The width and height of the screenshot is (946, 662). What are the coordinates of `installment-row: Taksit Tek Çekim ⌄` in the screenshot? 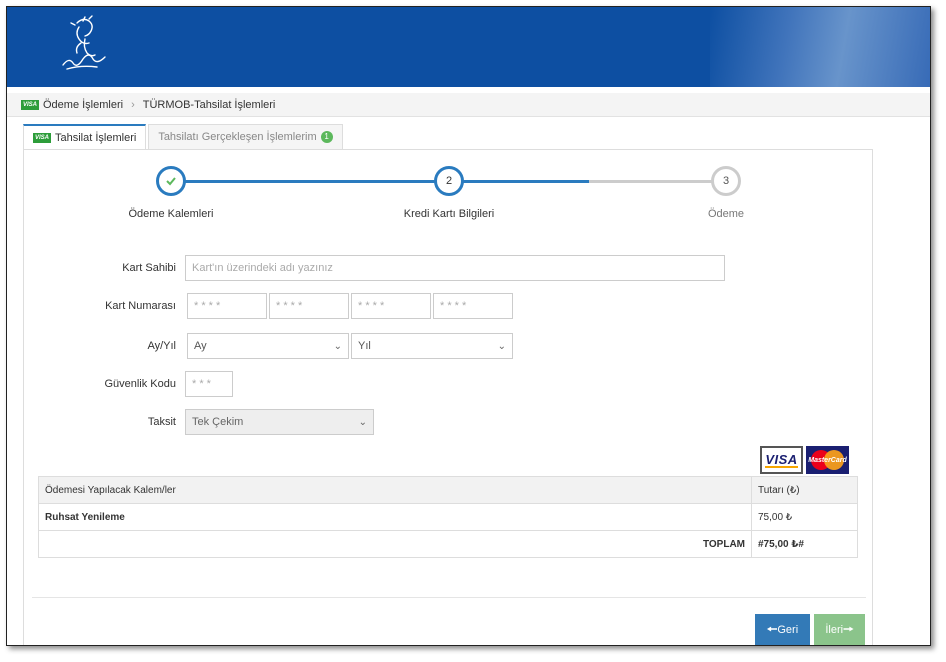 It's located at (448, 422).